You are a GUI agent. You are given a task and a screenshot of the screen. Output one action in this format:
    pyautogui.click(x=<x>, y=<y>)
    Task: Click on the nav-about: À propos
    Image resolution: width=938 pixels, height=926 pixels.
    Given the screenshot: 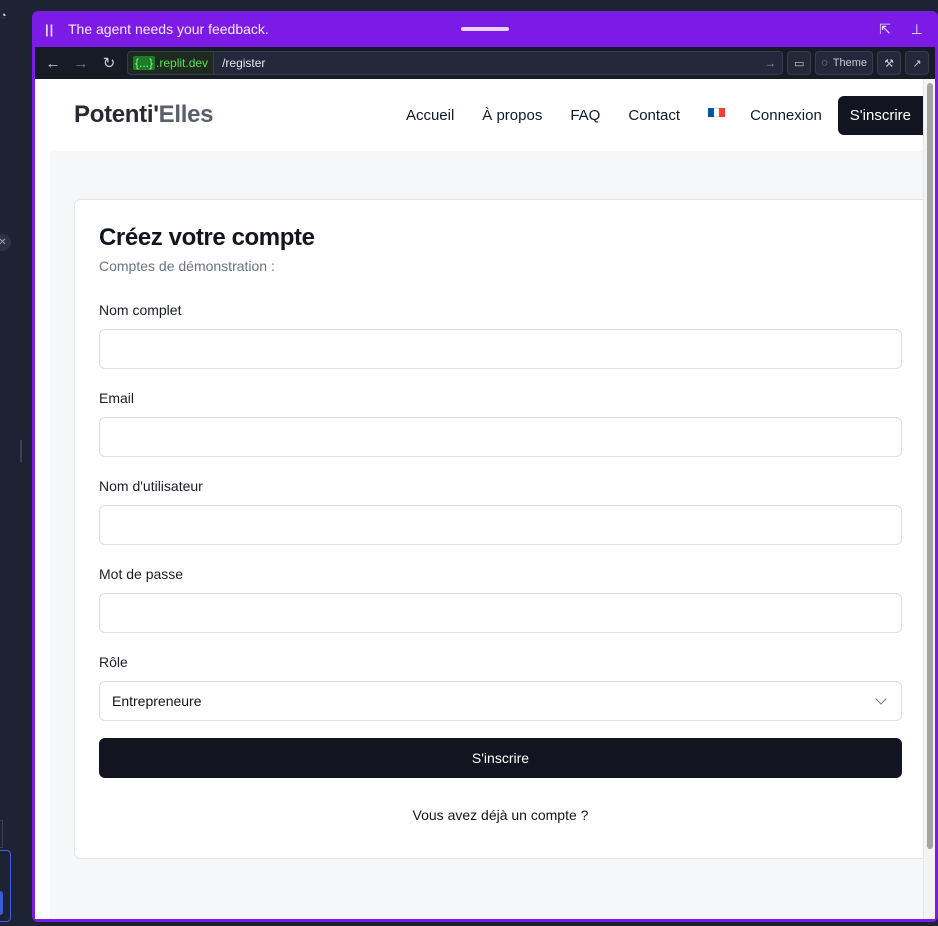 What is the action you would take?
    pyautogui.click(x=512, y=115)
    